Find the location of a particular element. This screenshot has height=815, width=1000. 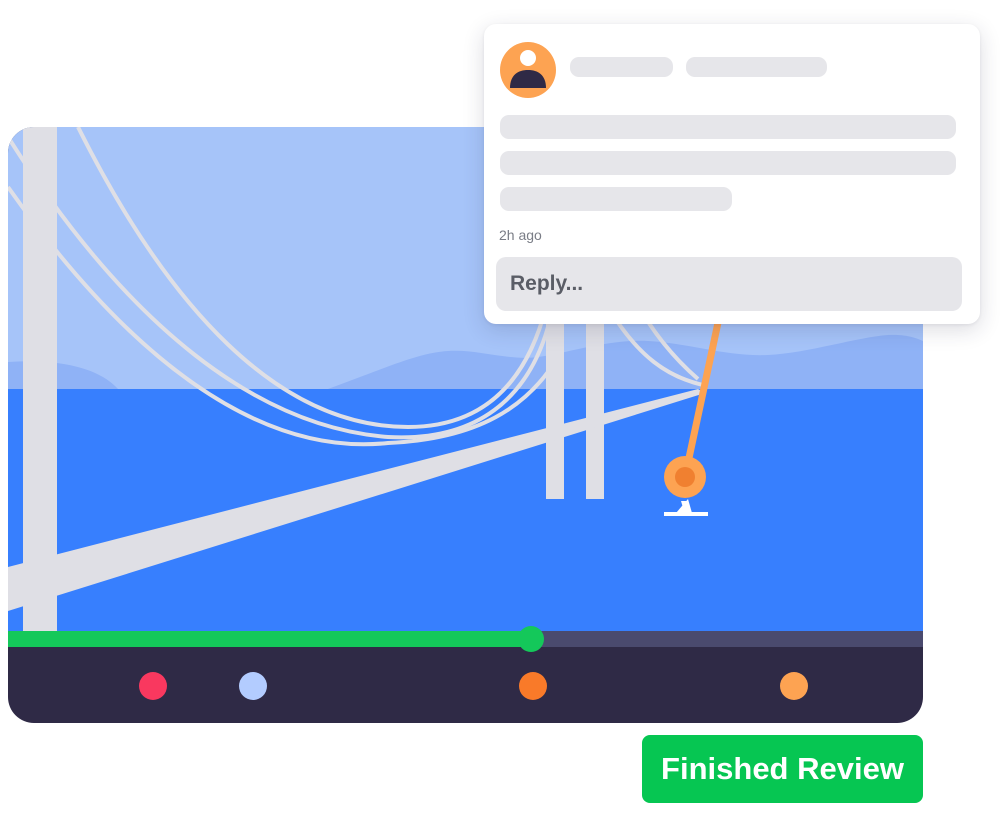

user-avatar-icon is located at coordinates (528, 70).